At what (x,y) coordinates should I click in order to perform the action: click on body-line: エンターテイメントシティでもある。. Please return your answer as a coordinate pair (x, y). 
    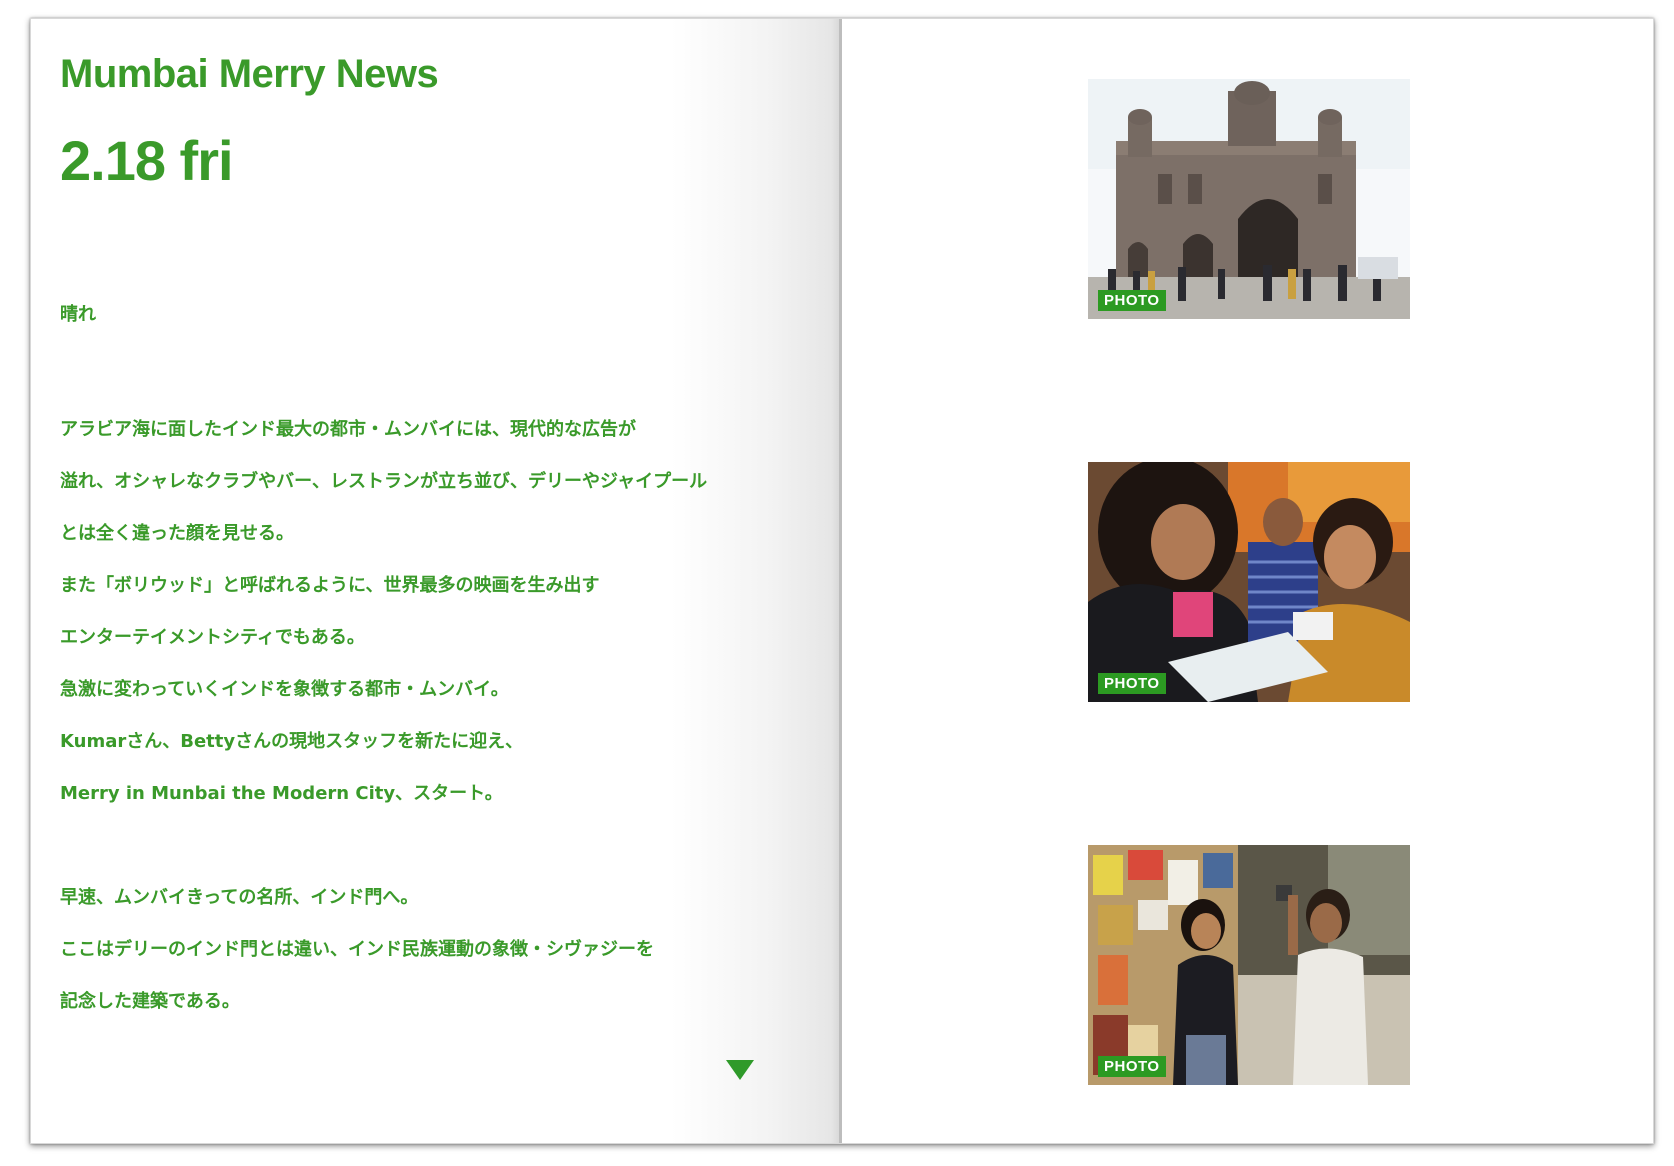
    Looking at the image, I should click on (212, 637).